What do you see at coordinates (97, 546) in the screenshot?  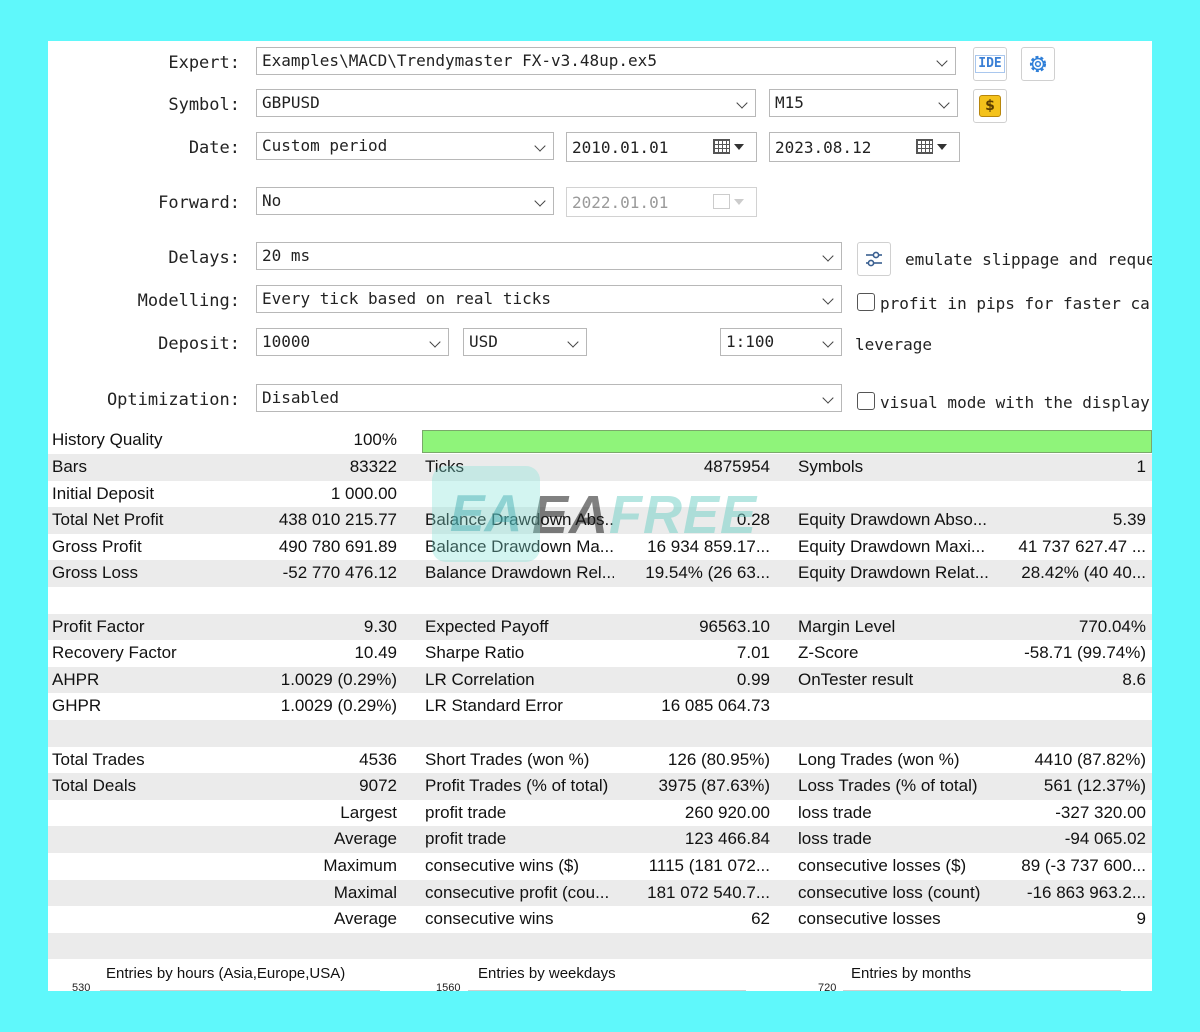 I see `stat-label: Gross Profit` at bounding box center [97, 546].